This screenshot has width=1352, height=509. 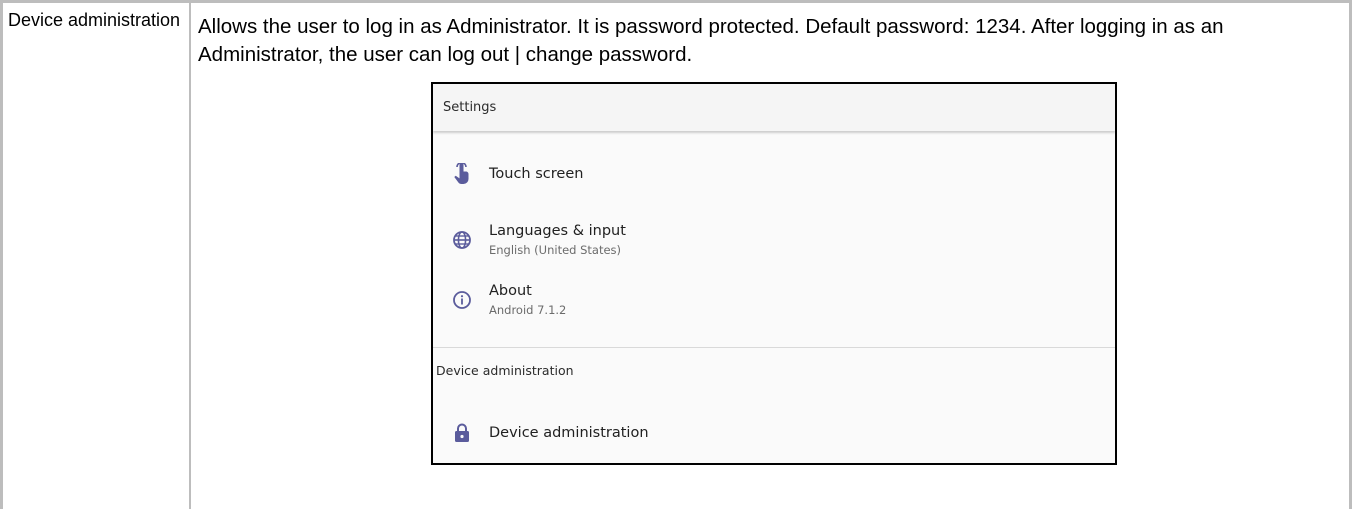 I want to click on lock-icon, so click(x=461, y=433).